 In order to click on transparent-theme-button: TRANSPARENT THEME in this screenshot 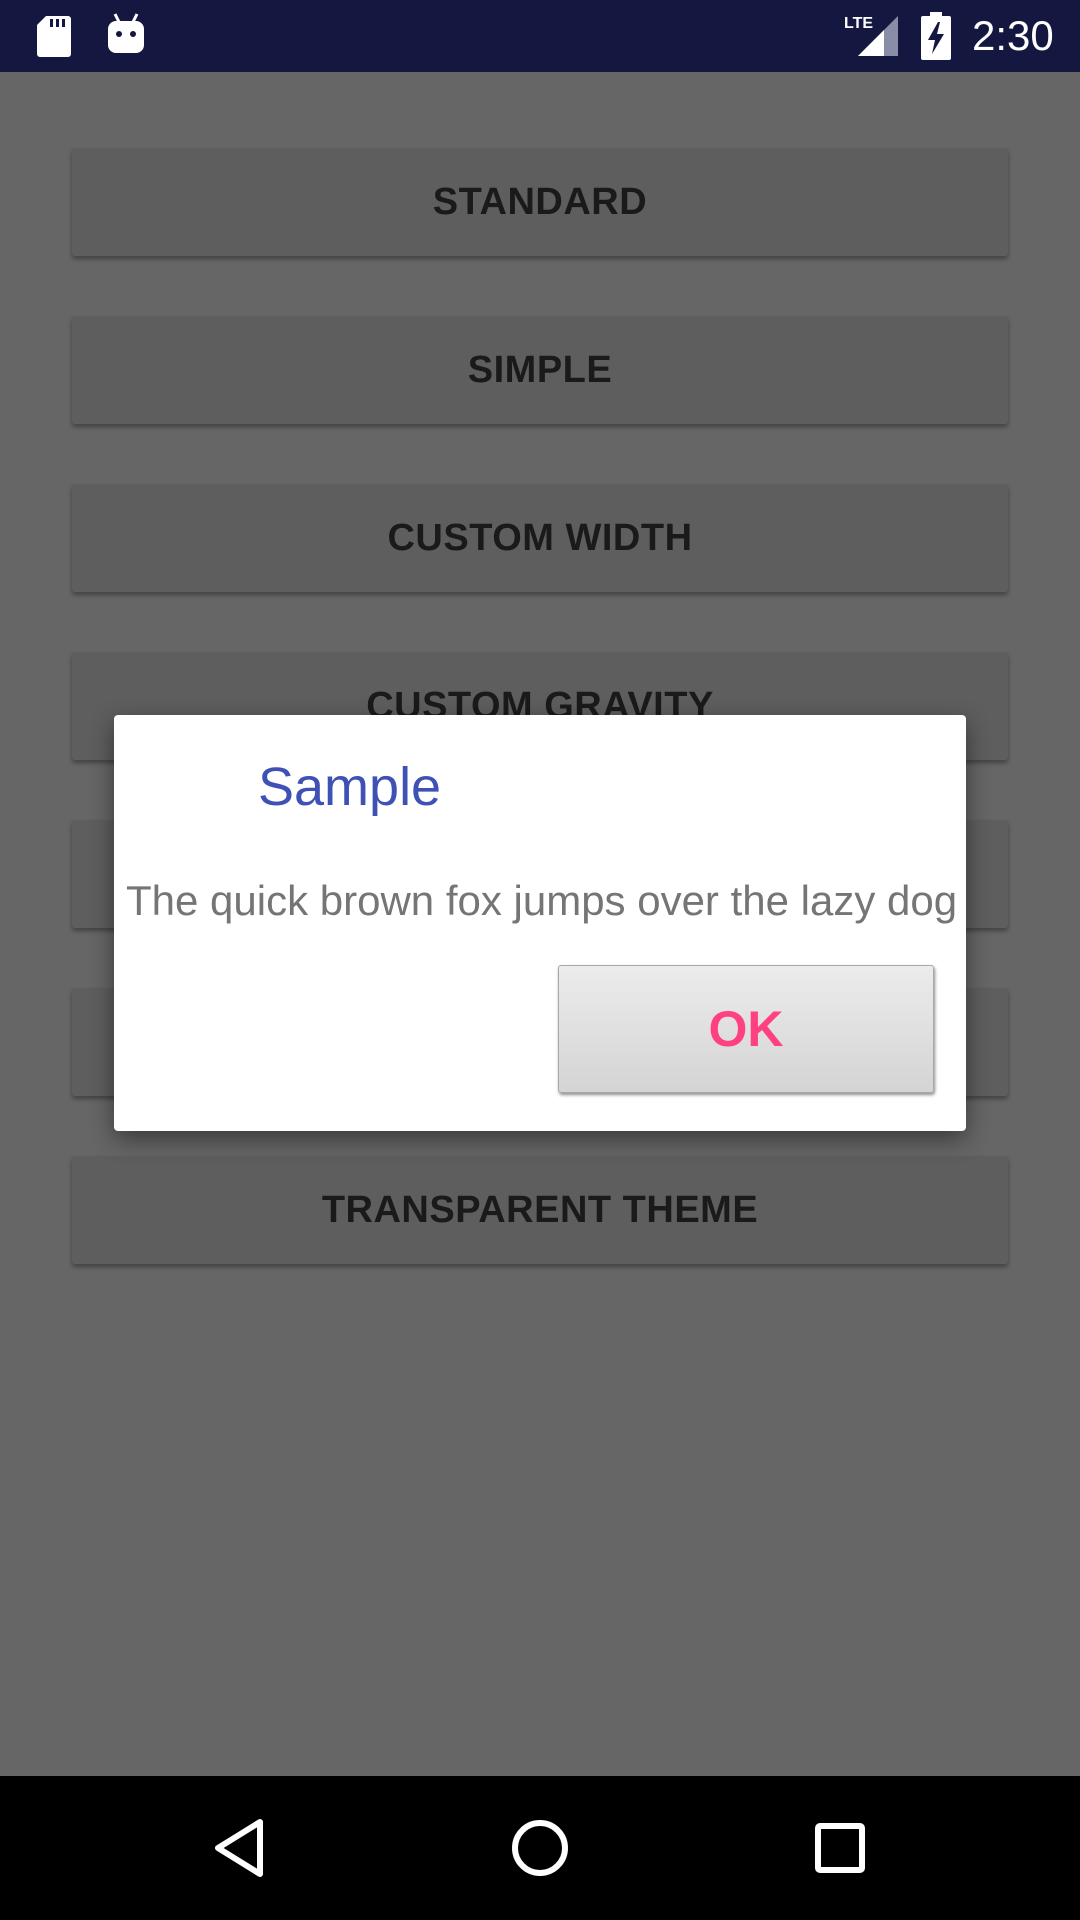, I will do `click(540, 1210)`.